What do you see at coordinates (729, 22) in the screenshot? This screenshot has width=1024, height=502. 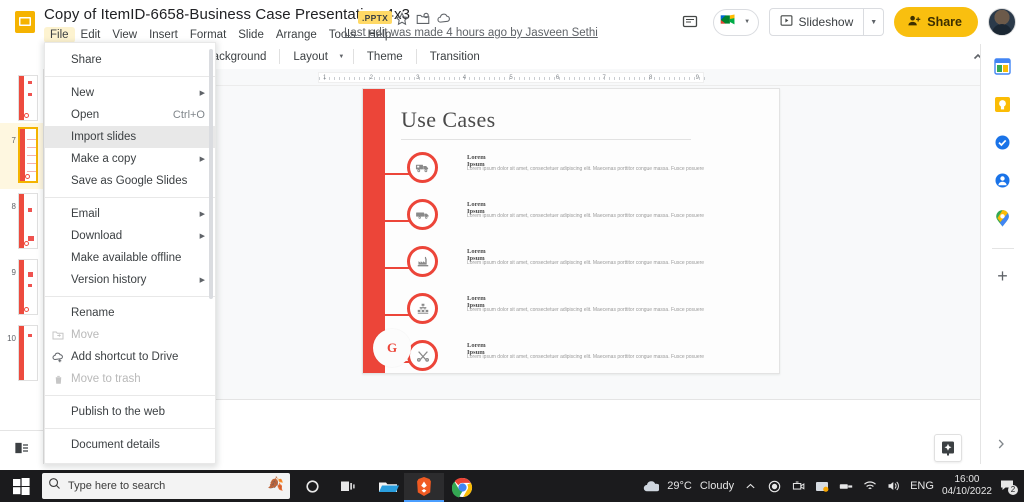 I see `google-meet-icon` at bounding box center [729, 22].